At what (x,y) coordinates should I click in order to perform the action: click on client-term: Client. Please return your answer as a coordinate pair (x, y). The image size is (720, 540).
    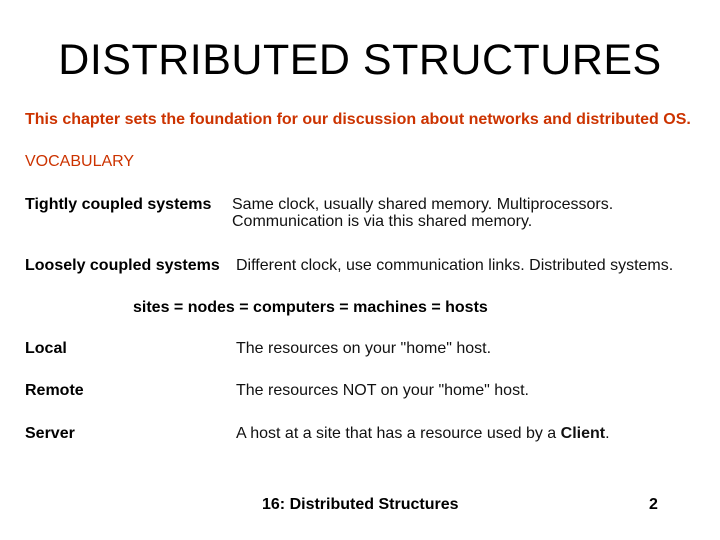
    Looking at the image, I should click on (583, 433).